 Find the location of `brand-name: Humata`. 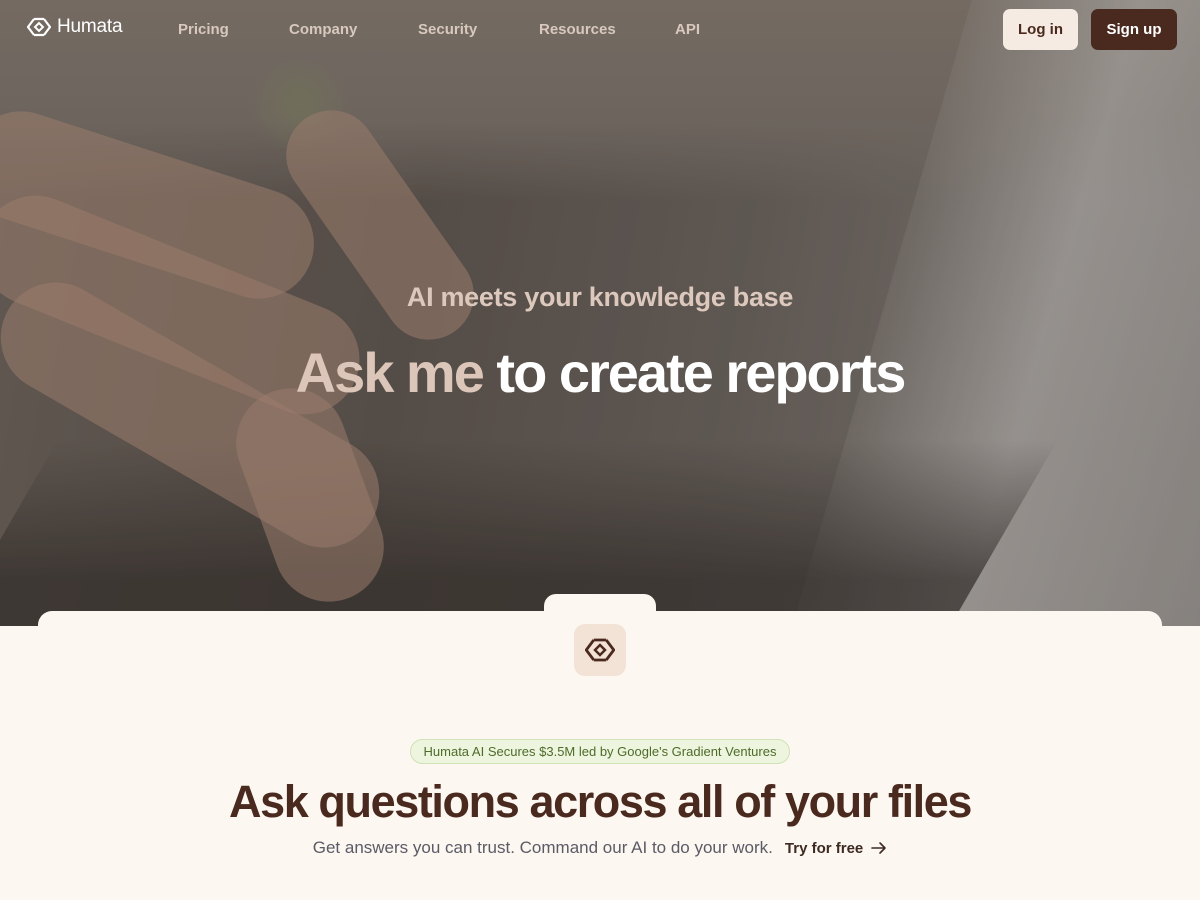

brand-name: Humata is located at coordinates (90, 26).